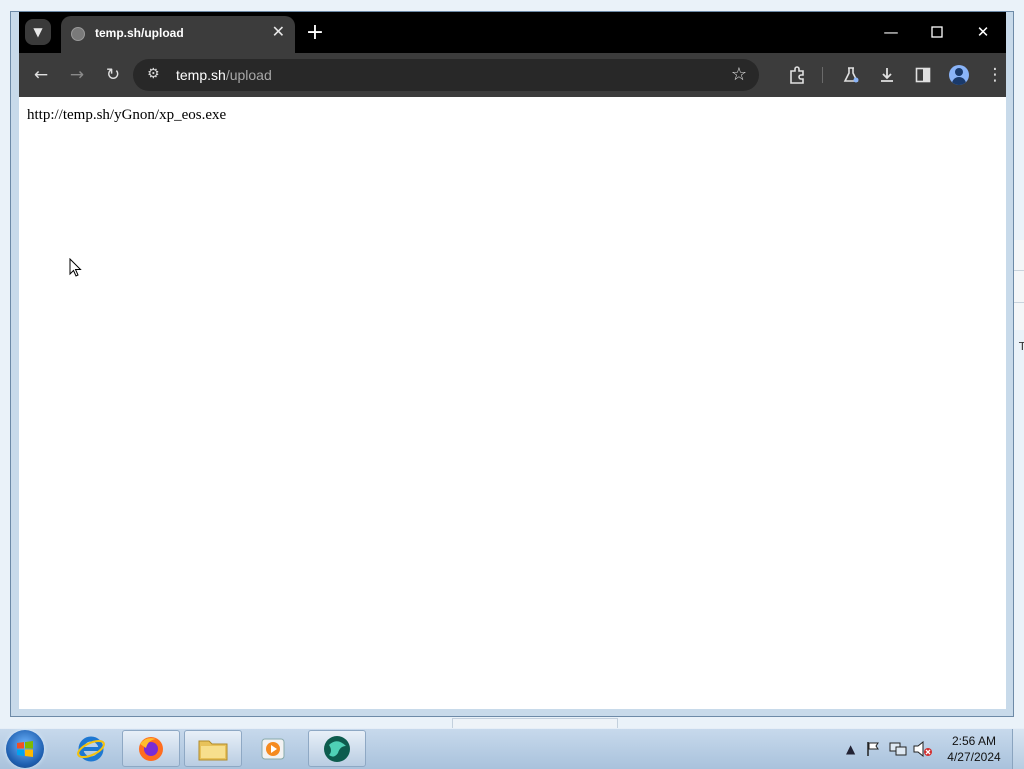  Describe the element at coordinates (983, 32) in the screenshot. I see `close-window-button: ✕` at that location.